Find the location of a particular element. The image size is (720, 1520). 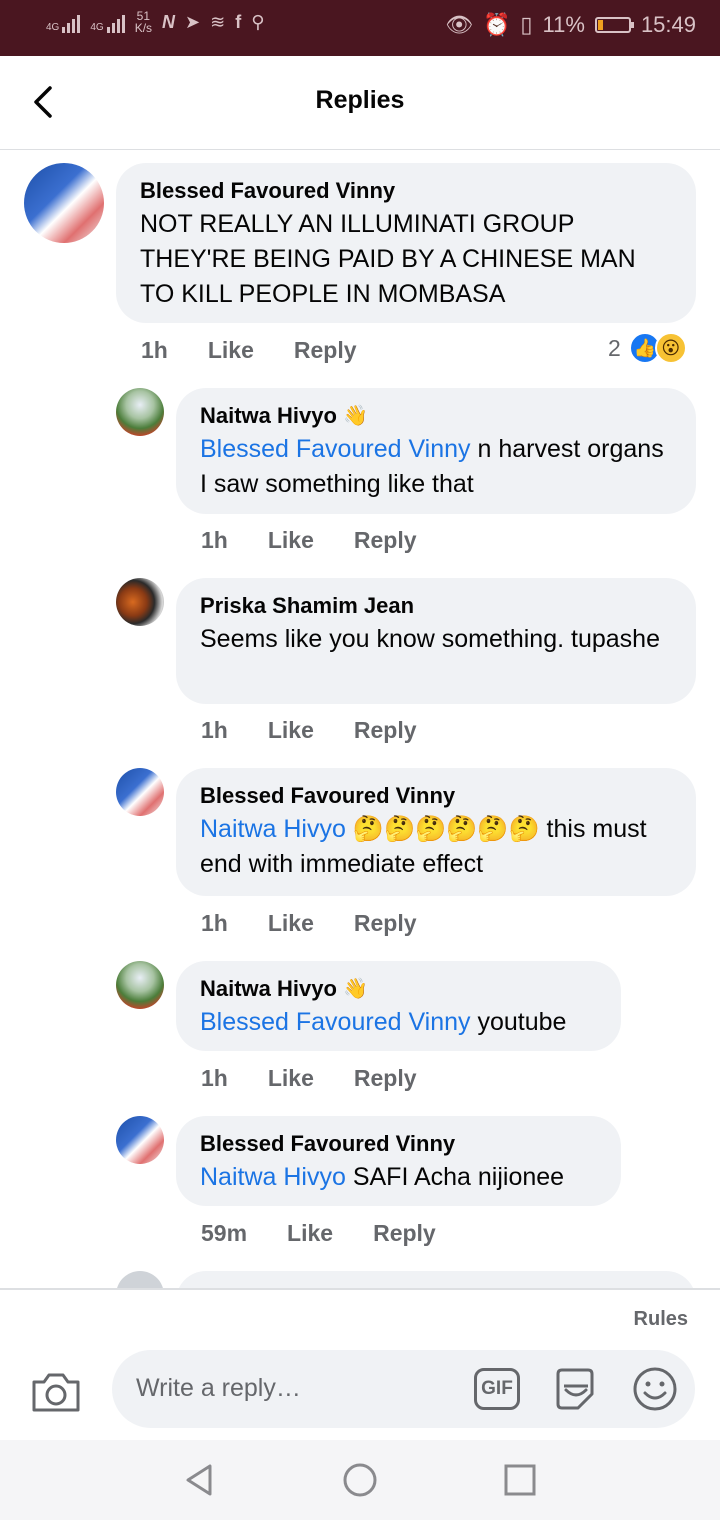

location-icon: ⚲ is located at coordinates (258, 21).